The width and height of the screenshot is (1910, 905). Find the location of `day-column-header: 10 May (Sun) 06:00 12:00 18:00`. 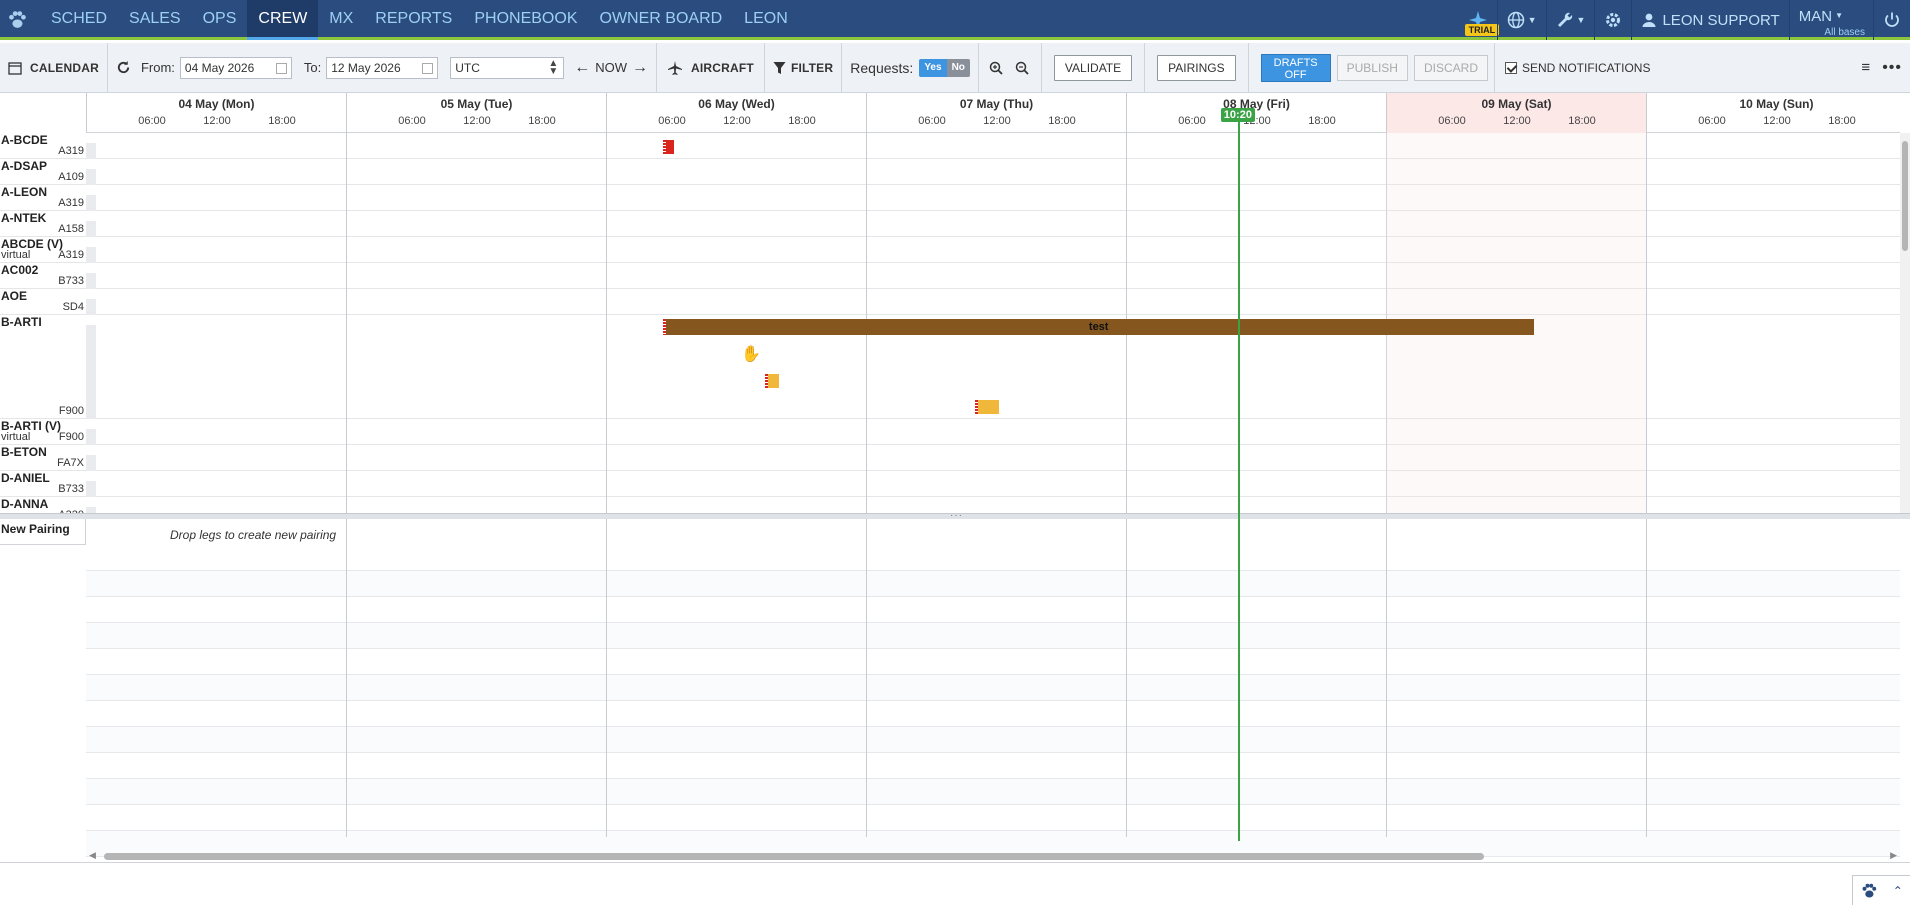

day-column-header: 10 May (Sun) 06:00 12:00 18:00 is located at coordinates (1776, 113).